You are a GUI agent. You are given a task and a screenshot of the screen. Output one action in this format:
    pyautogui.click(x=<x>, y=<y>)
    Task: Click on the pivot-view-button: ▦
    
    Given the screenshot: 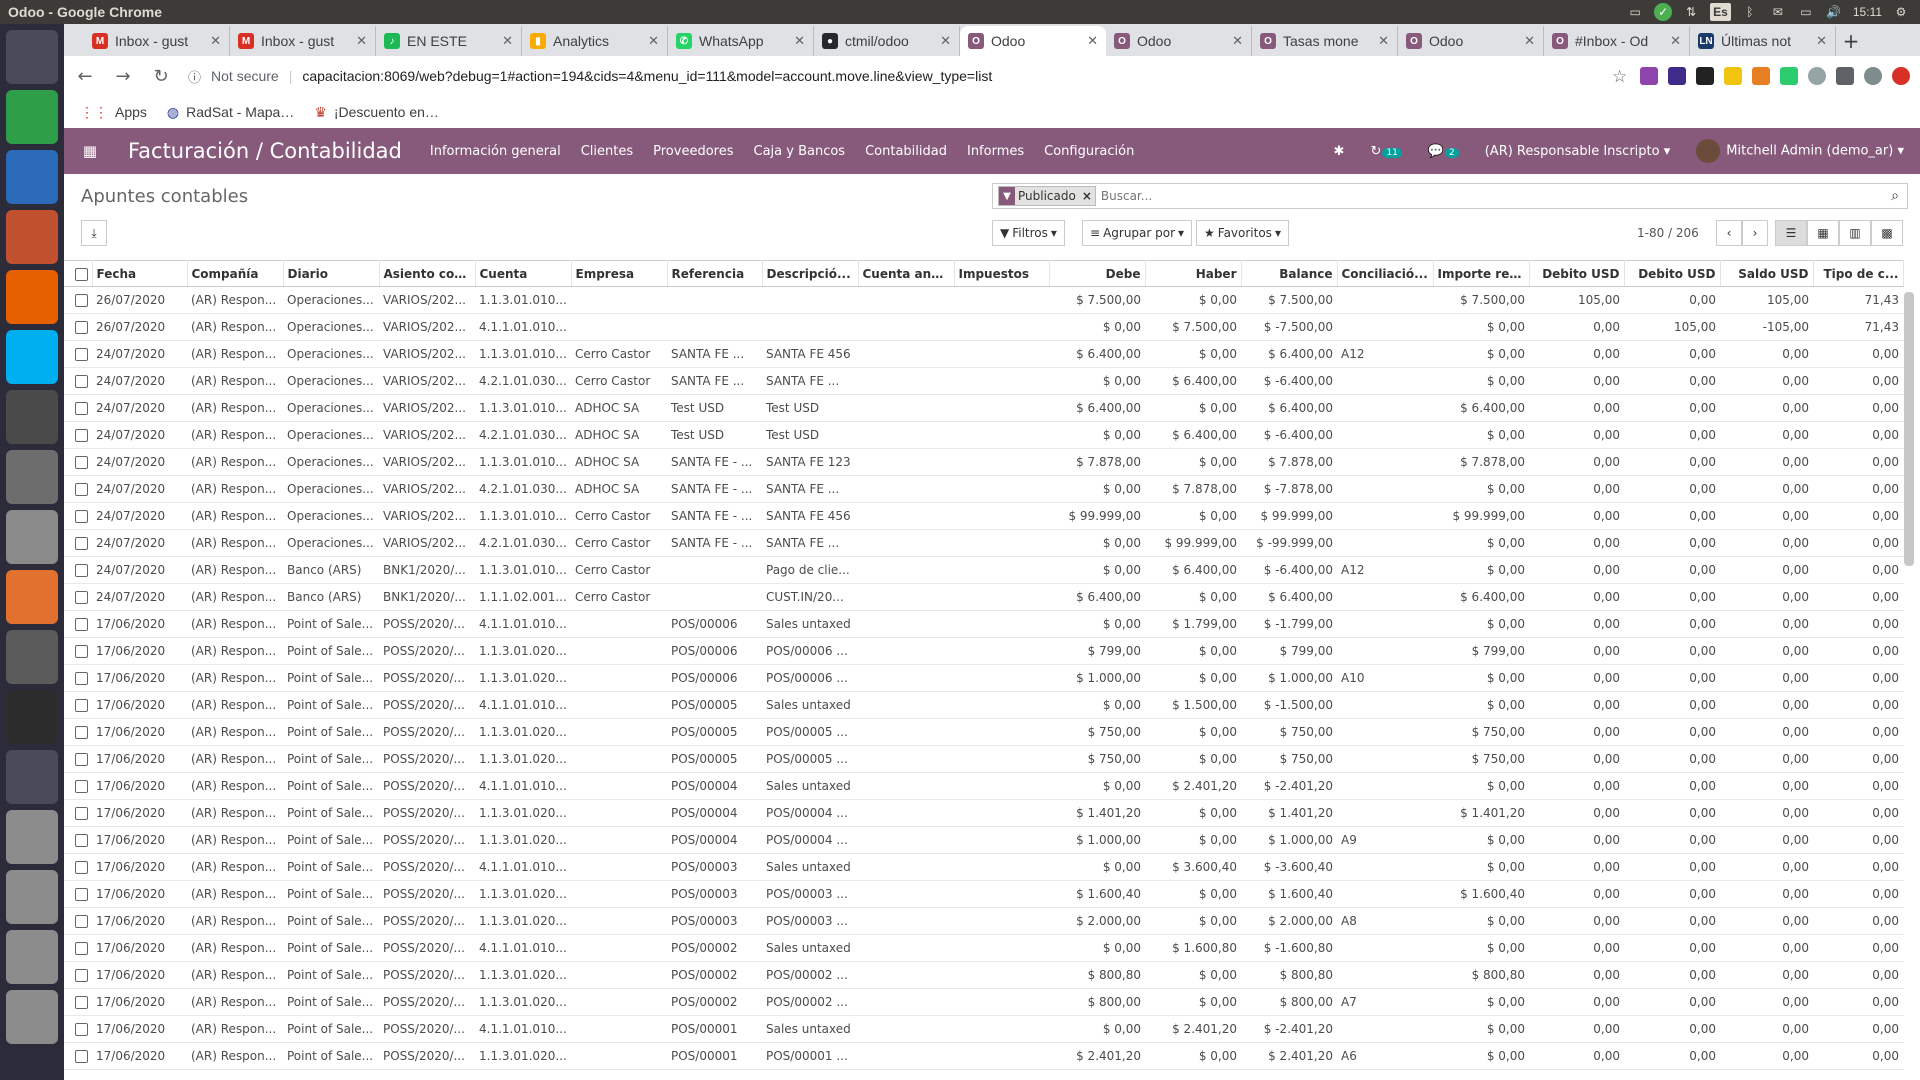 What is the action you would take?
    pyautogui.click(x=1823, y=233)
    